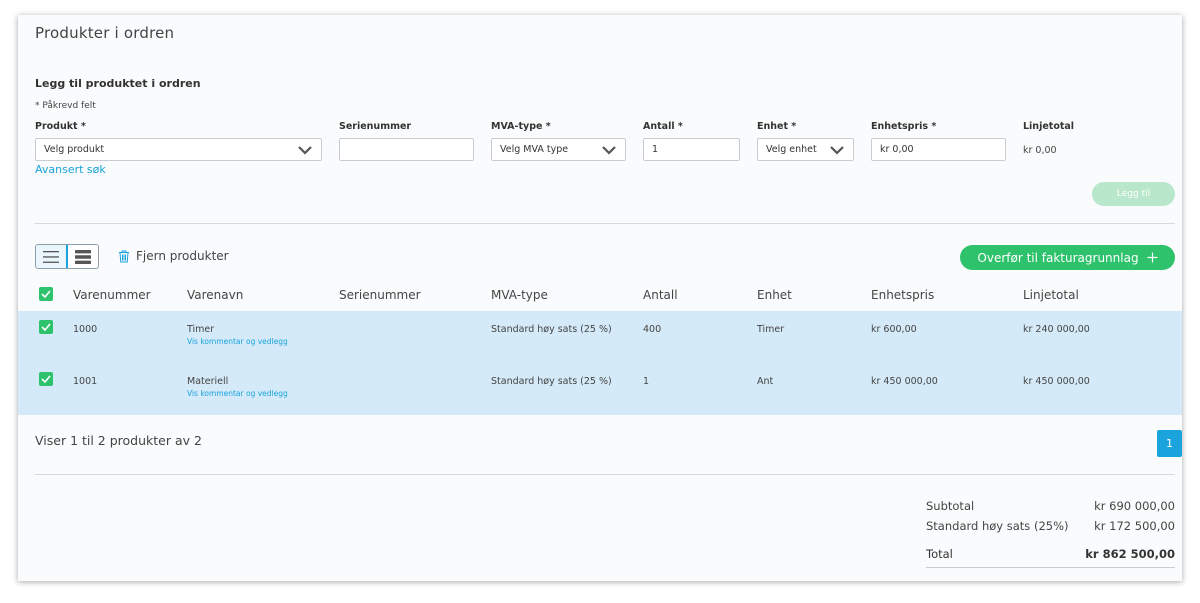  Describe the element at coordinates (1051, 295) in the screenshot. I see `col-header-linjetotal: Linjetotal` at that location.